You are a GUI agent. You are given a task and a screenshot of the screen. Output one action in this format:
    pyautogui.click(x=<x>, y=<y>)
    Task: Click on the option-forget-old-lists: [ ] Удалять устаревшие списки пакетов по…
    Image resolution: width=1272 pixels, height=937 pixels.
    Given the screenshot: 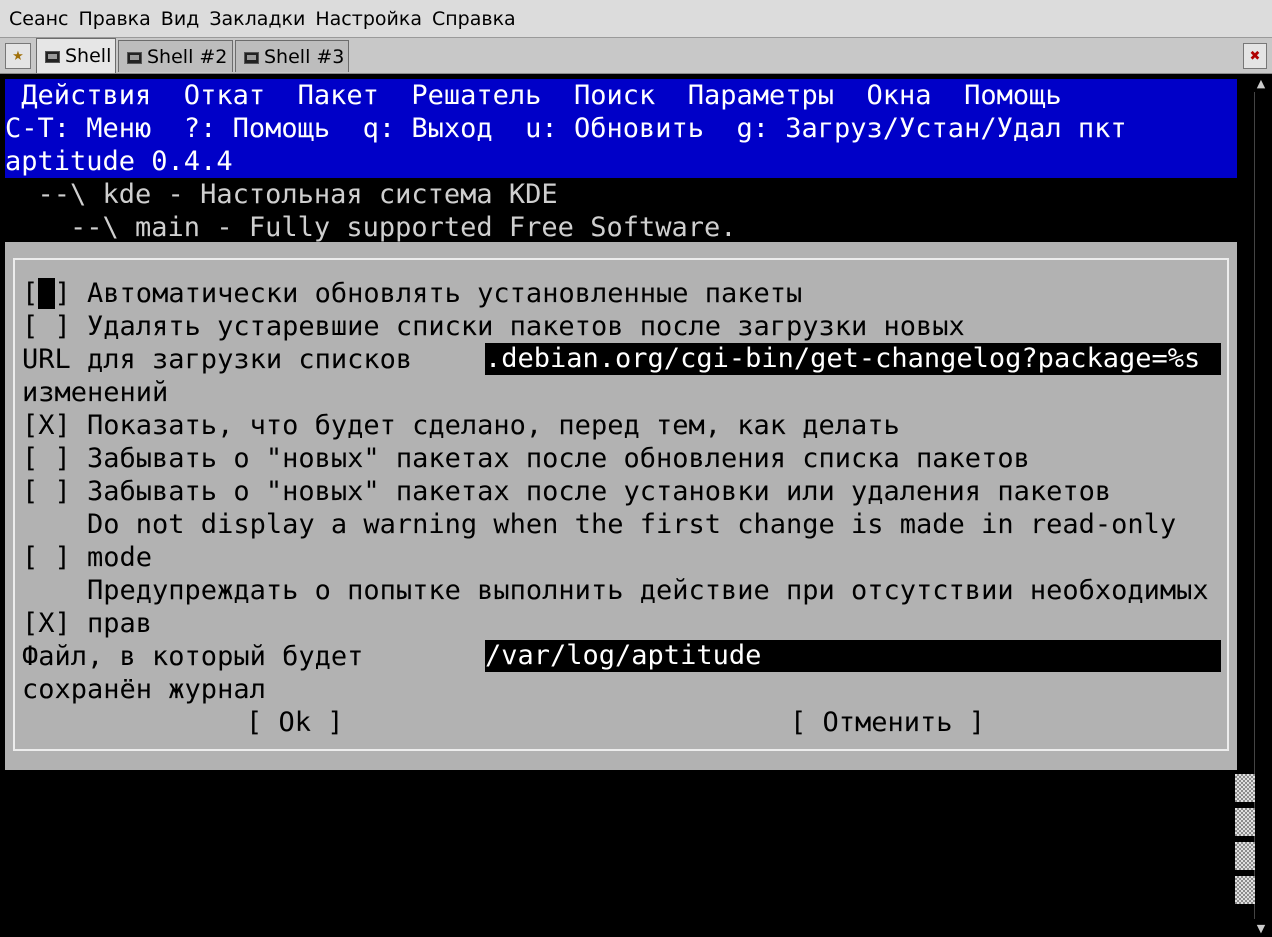 What is the action you would take?
    pyautogui.click(x=493, y=326)
    